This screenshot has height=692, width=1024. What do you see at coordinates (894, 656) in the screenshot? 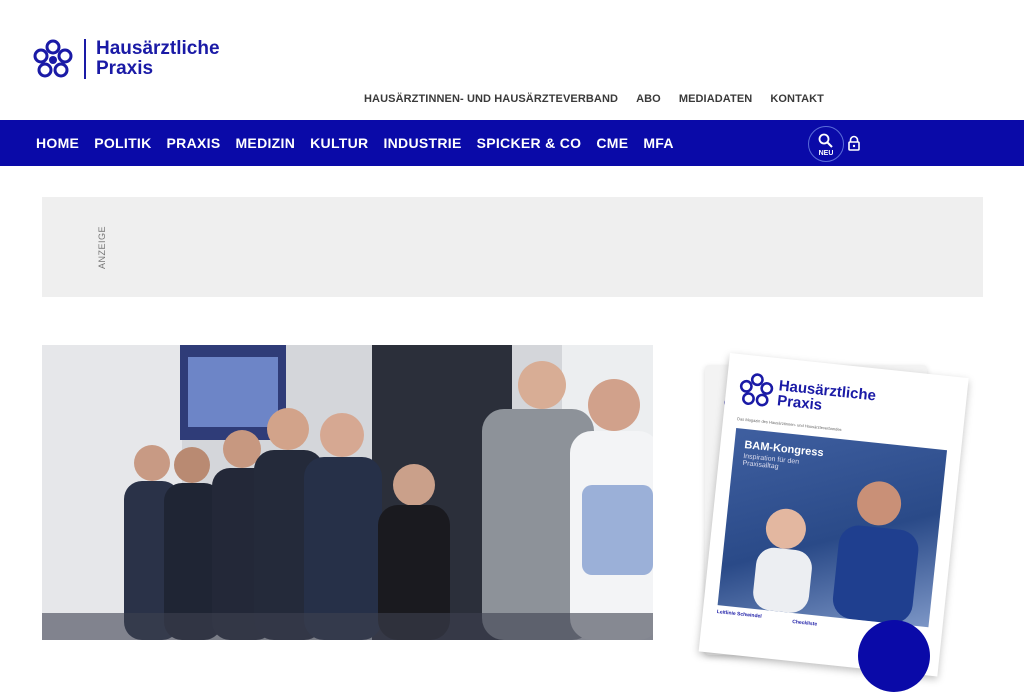
I see `floating-action-button` at bounding box center [894, 656].